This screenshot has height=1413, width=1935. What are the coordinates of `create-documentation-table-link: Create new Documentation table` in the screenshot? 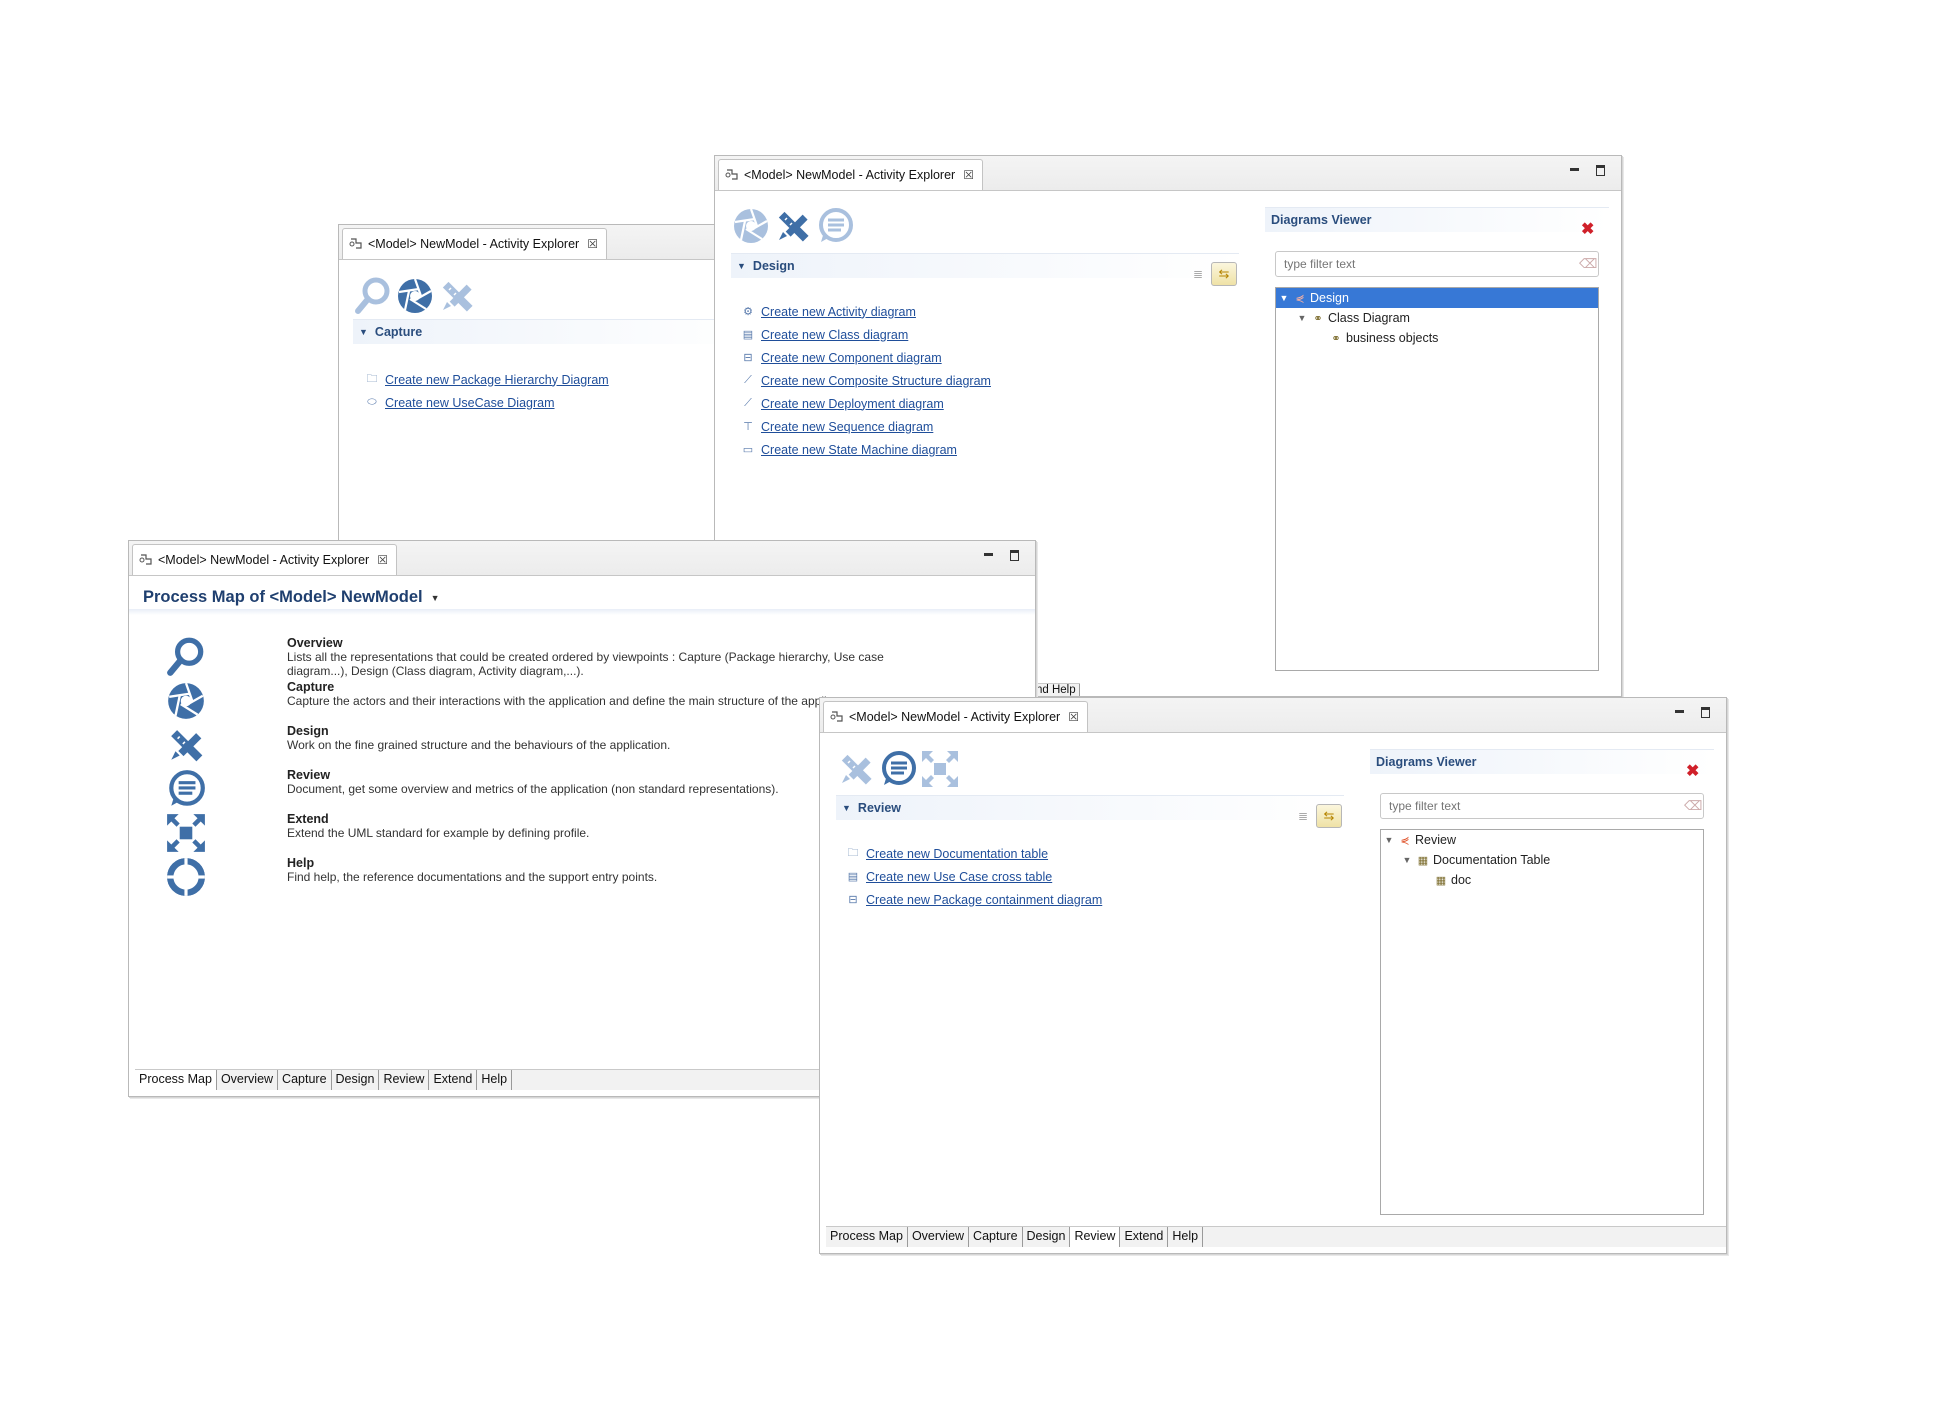 It's located at (957, 854).